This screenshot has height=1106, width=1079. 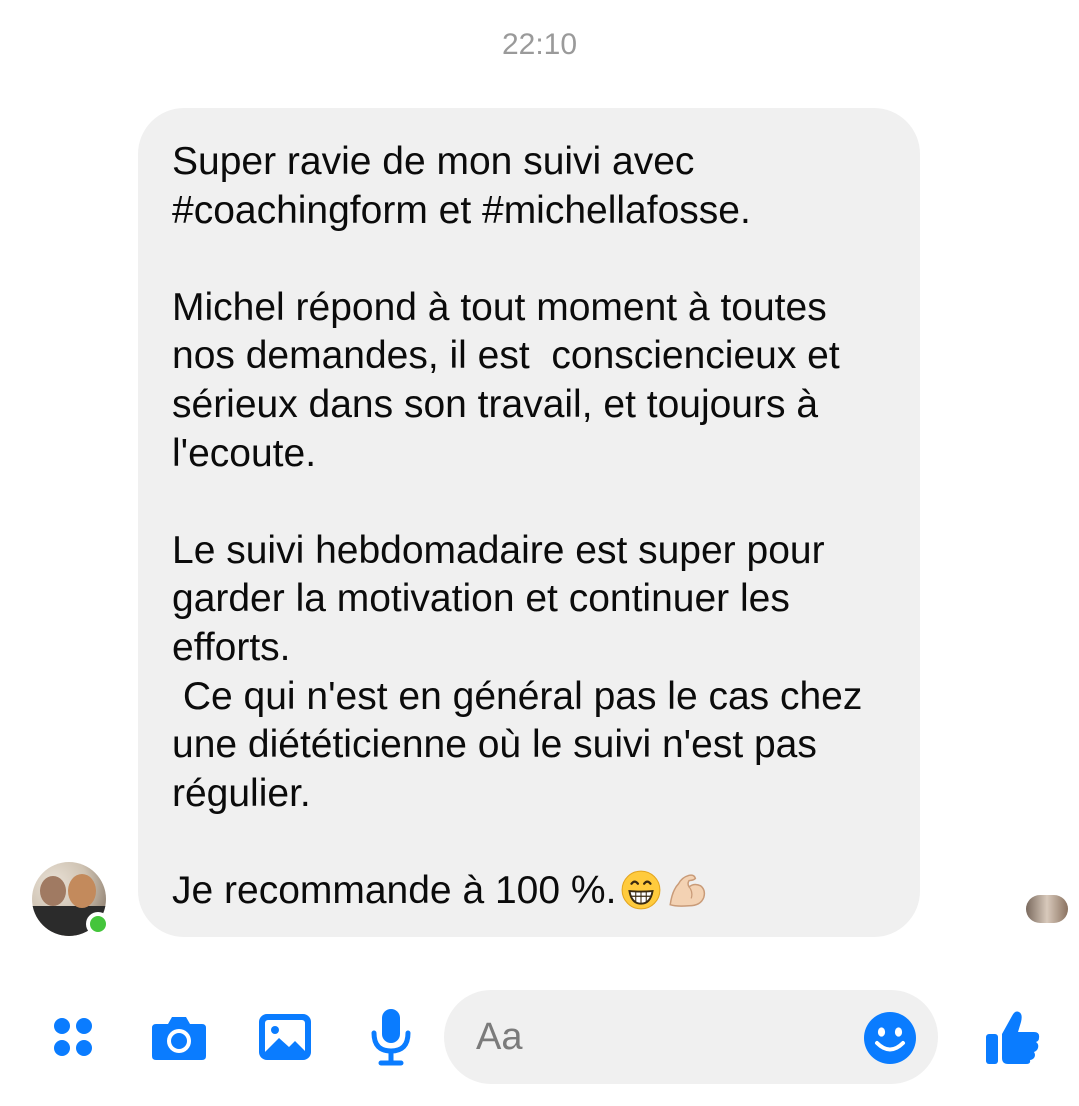 I want to click on message-input, so click(x=656, y=1037).